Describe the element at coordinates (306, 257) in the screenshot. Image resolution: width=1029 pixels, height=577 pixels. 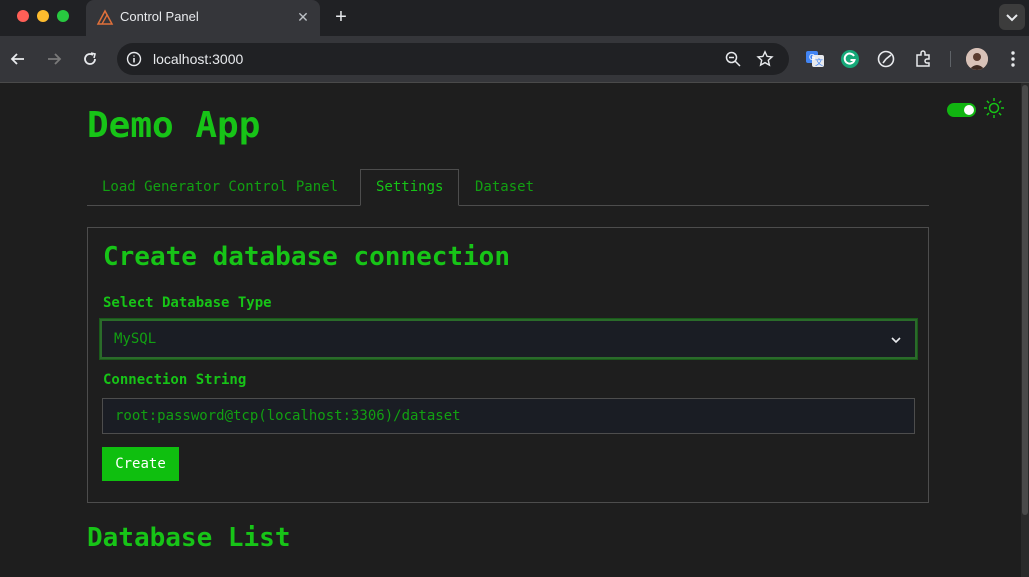
I see `card-title: Create database connection` at that location.